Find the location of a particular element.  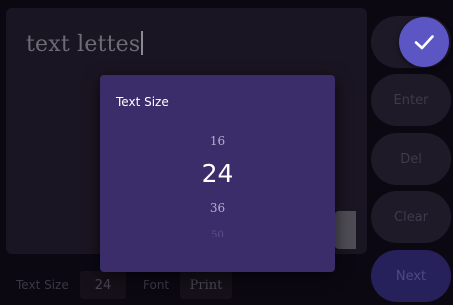

delete-button: Del is located at coordinates (411, 159).